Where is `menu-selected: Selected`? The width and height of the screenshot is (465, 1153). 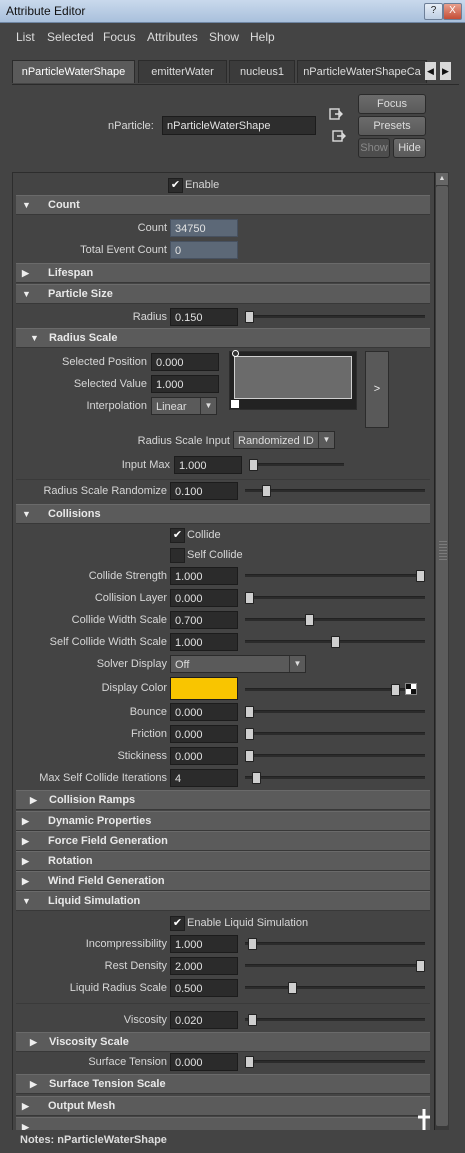
menu-selected: Selected is located at coordinates (70, 37).